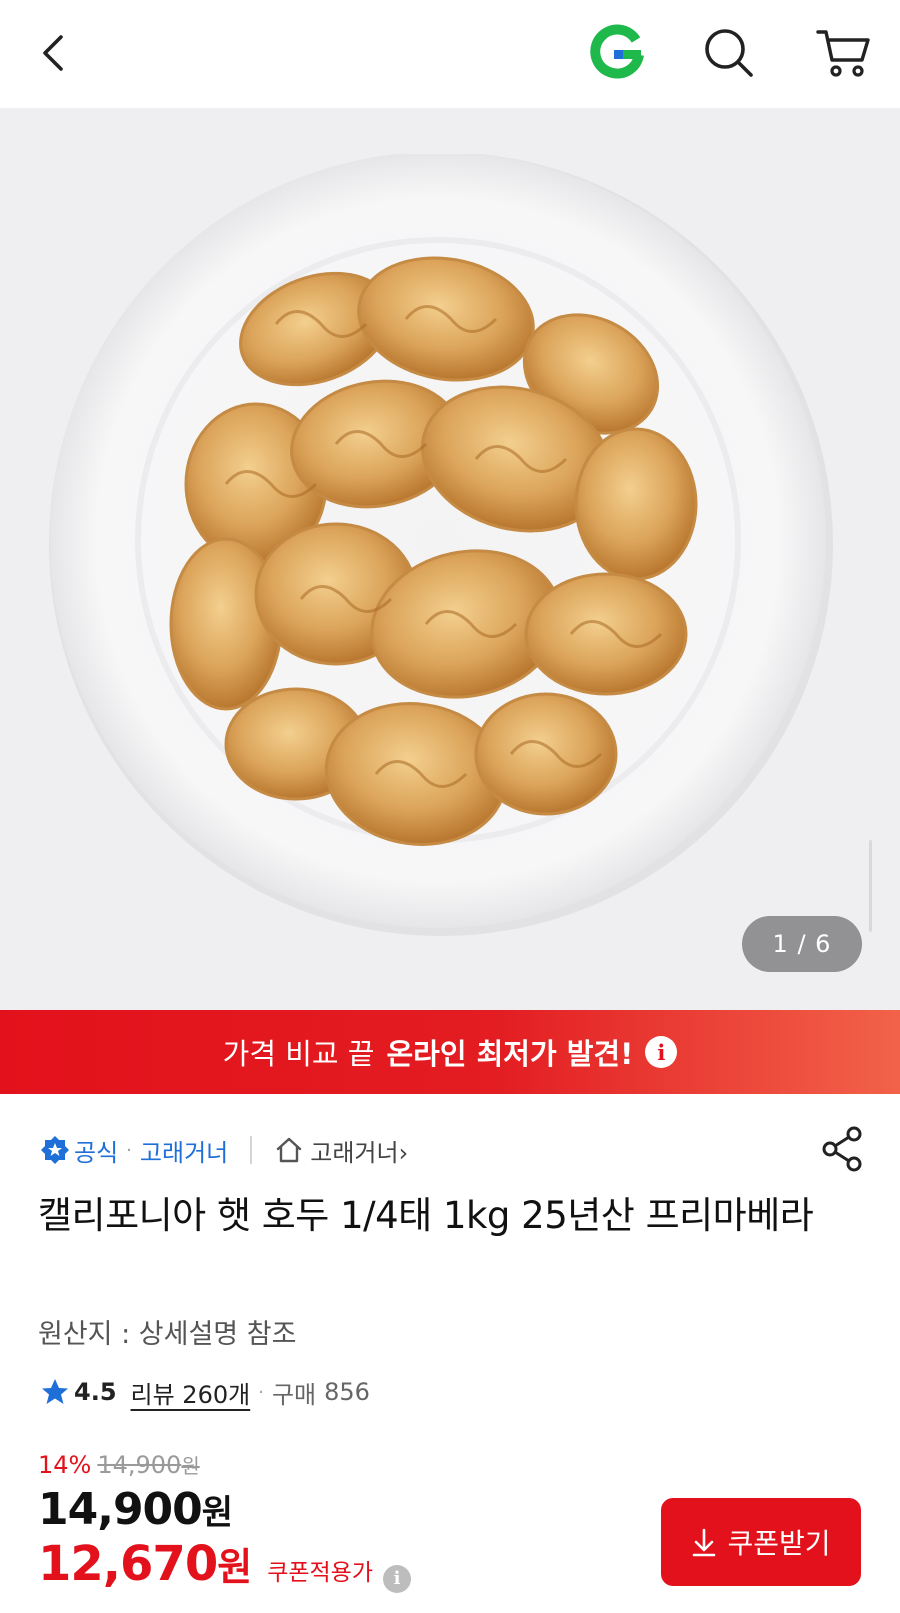 Image resolution: width=900 pixels, height=1613 pixels. What do you see at coordinates (139, 1465) in the screenshot?
I see `original-price: 14,900` at bounding box center [139, 1465].